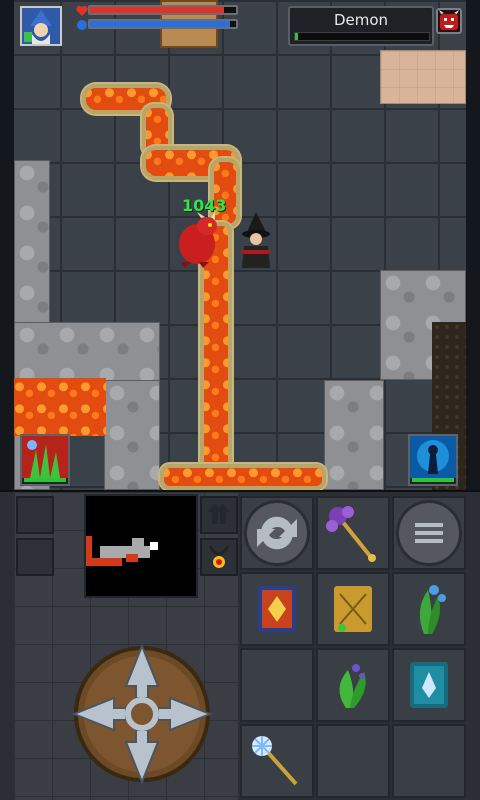 Image resolution: width=480 pixels, height=800 pixels. I want to click on swap-button, so click(277, 533).